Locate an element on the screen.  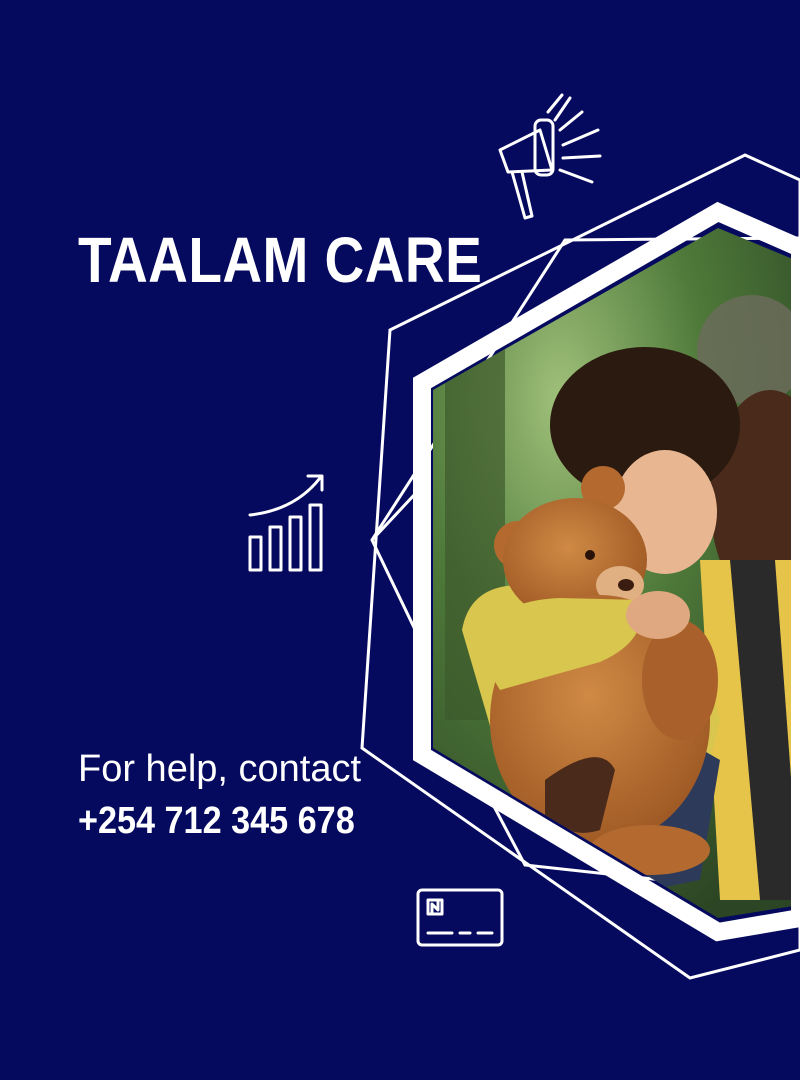
help-prompt-text: For help, contact is located at coordinates (220, 769).